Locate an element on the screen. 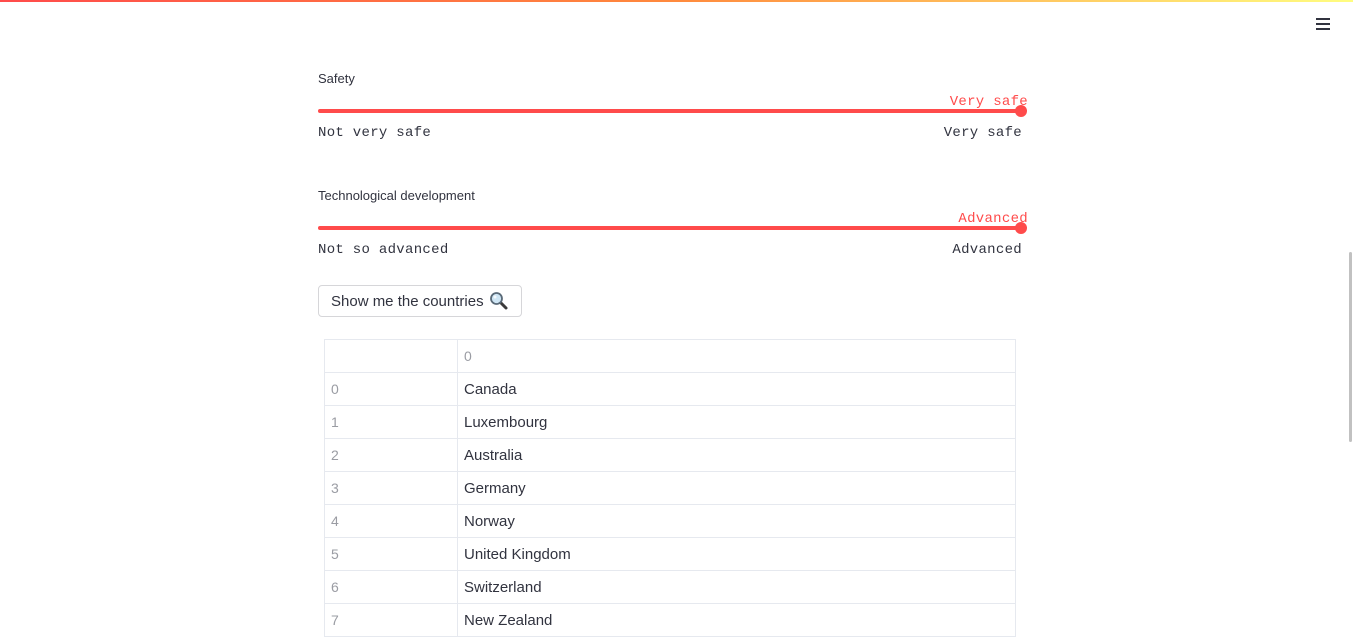  hamburger-menu-icon is located at coordinates (1323, 24).